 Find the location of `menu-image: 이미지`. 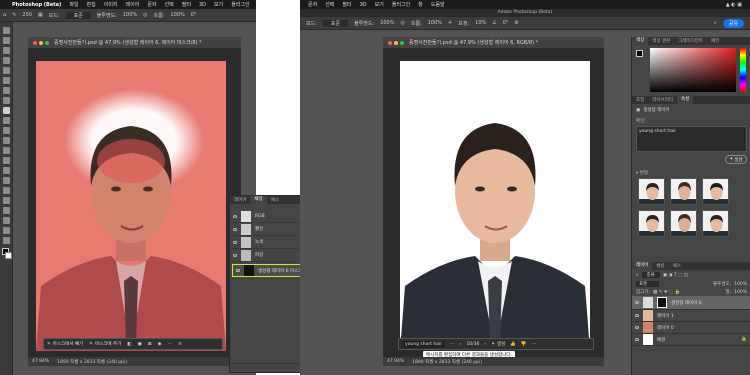

menu-image: 이미지 is located at coordinates (111, 4).